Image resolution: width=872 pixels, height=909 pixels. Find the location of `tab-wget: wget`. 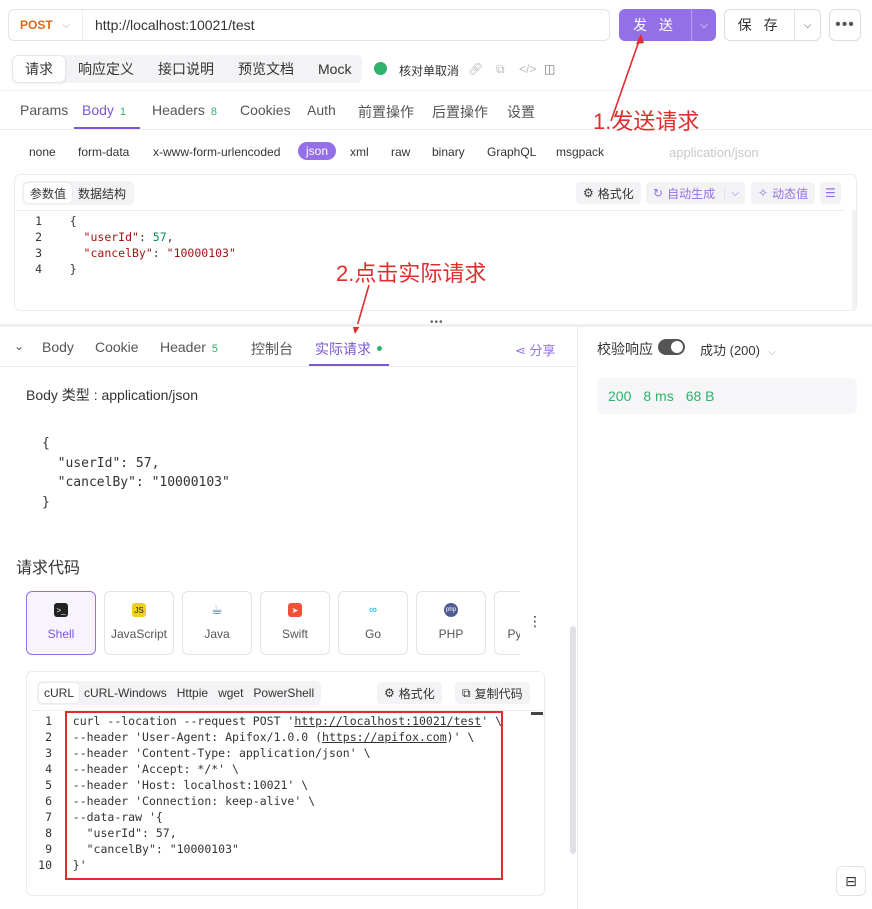

tab-wget: wget is located at coordinates (230, 693).